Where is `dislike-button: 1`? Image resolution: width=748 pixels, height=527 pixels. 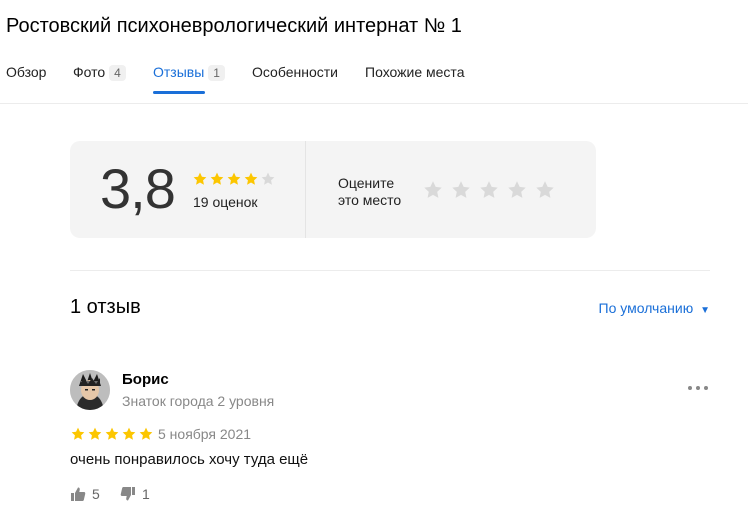 dislike-button: 1 is located at coordinates (135, 494).